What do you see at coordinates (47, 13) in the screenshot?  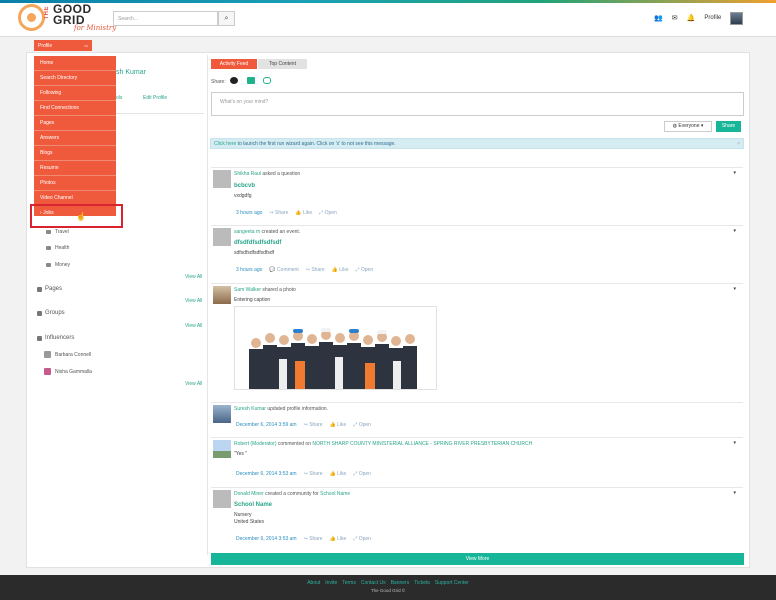 I see `logo-prefix: THE` at bounding box center [47, 13].